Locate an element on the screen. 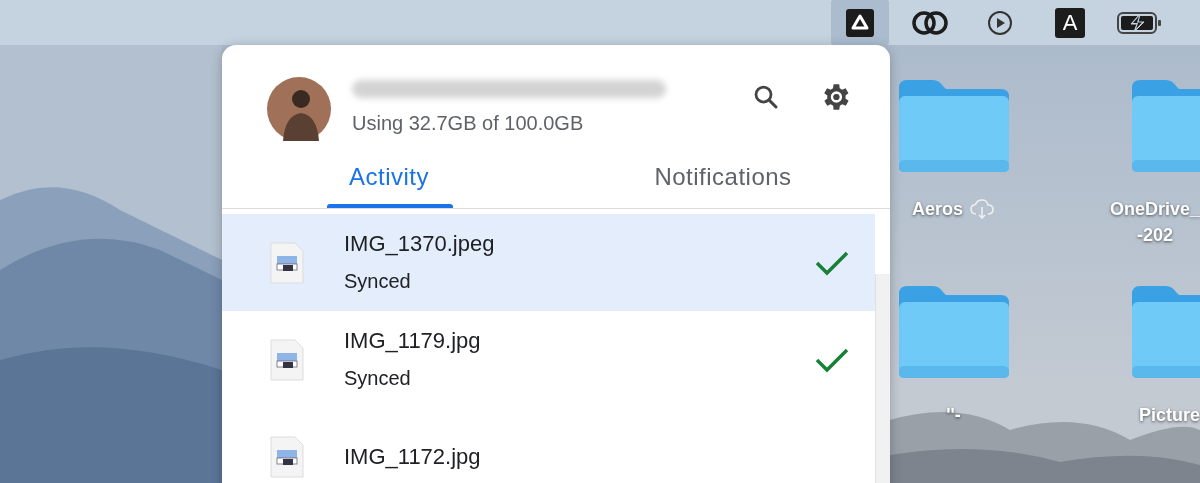 The image size is (1200, 483). battery-charging-icon is located at coordinates (1140, 22).